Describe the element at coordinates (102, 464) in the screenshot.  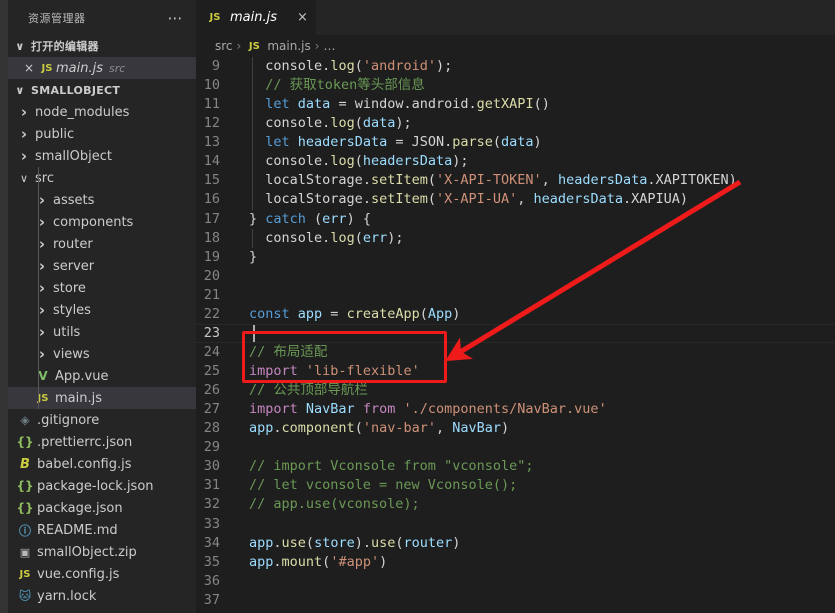
I see `tree-item-babel-config-js: Bbabel.config.js` at that location.